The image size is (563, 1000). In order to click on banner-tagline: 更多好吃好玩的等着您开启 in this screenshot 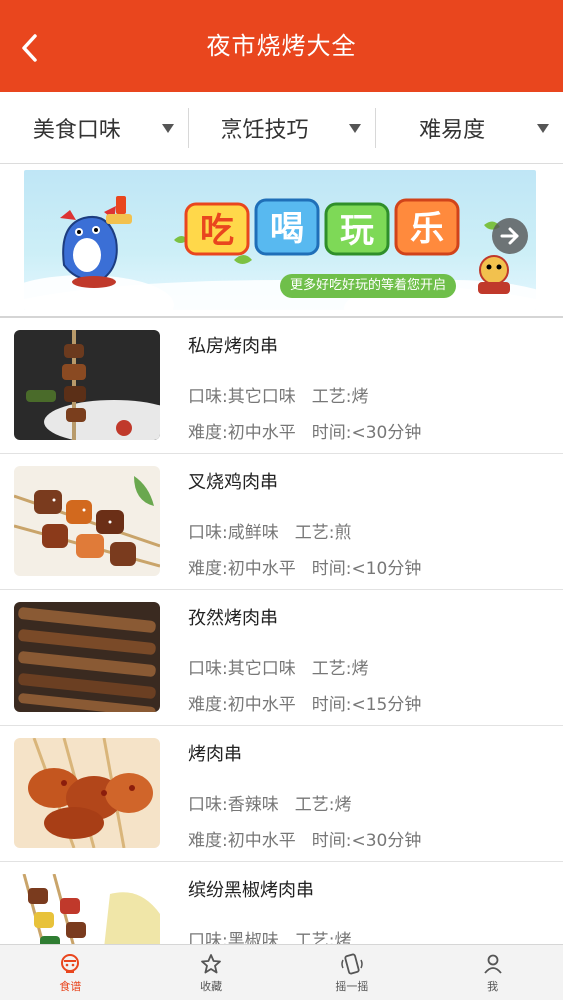, I will do `click(368, 286)`.